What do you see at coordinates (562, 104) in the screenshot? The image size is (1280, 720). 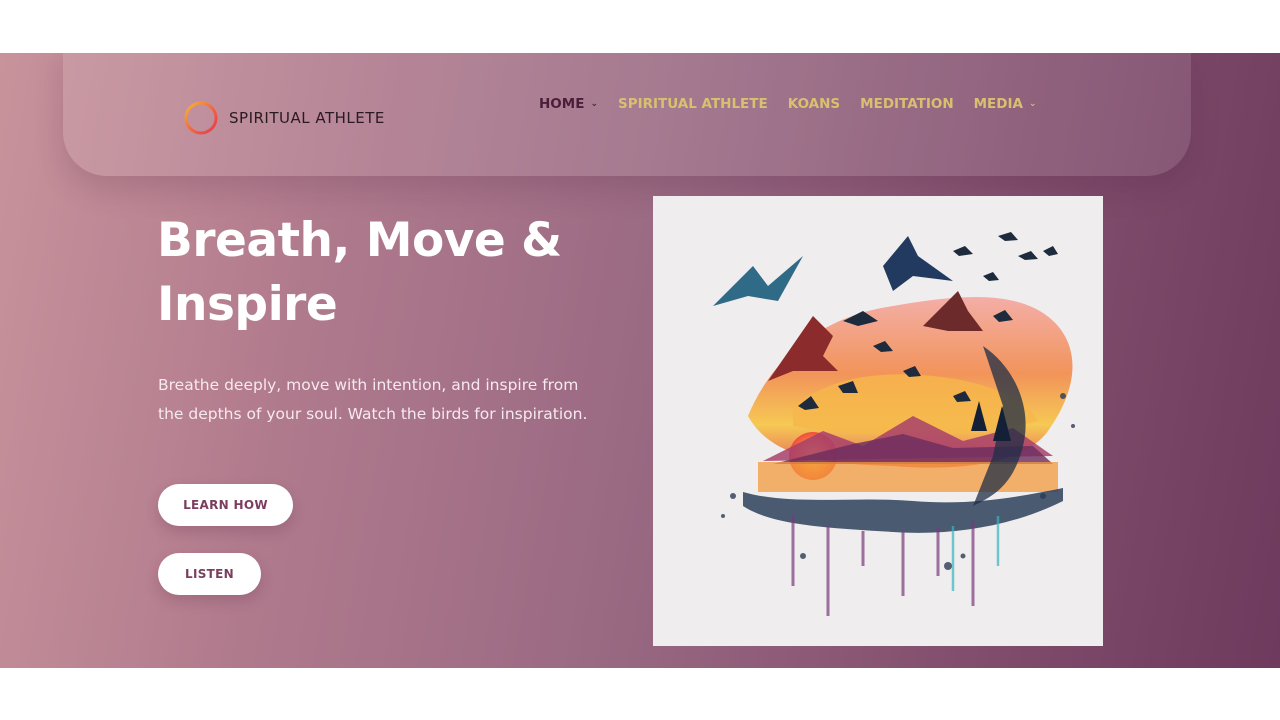 I see `nav-item-label: HOME` at bounding box center [562, 104].